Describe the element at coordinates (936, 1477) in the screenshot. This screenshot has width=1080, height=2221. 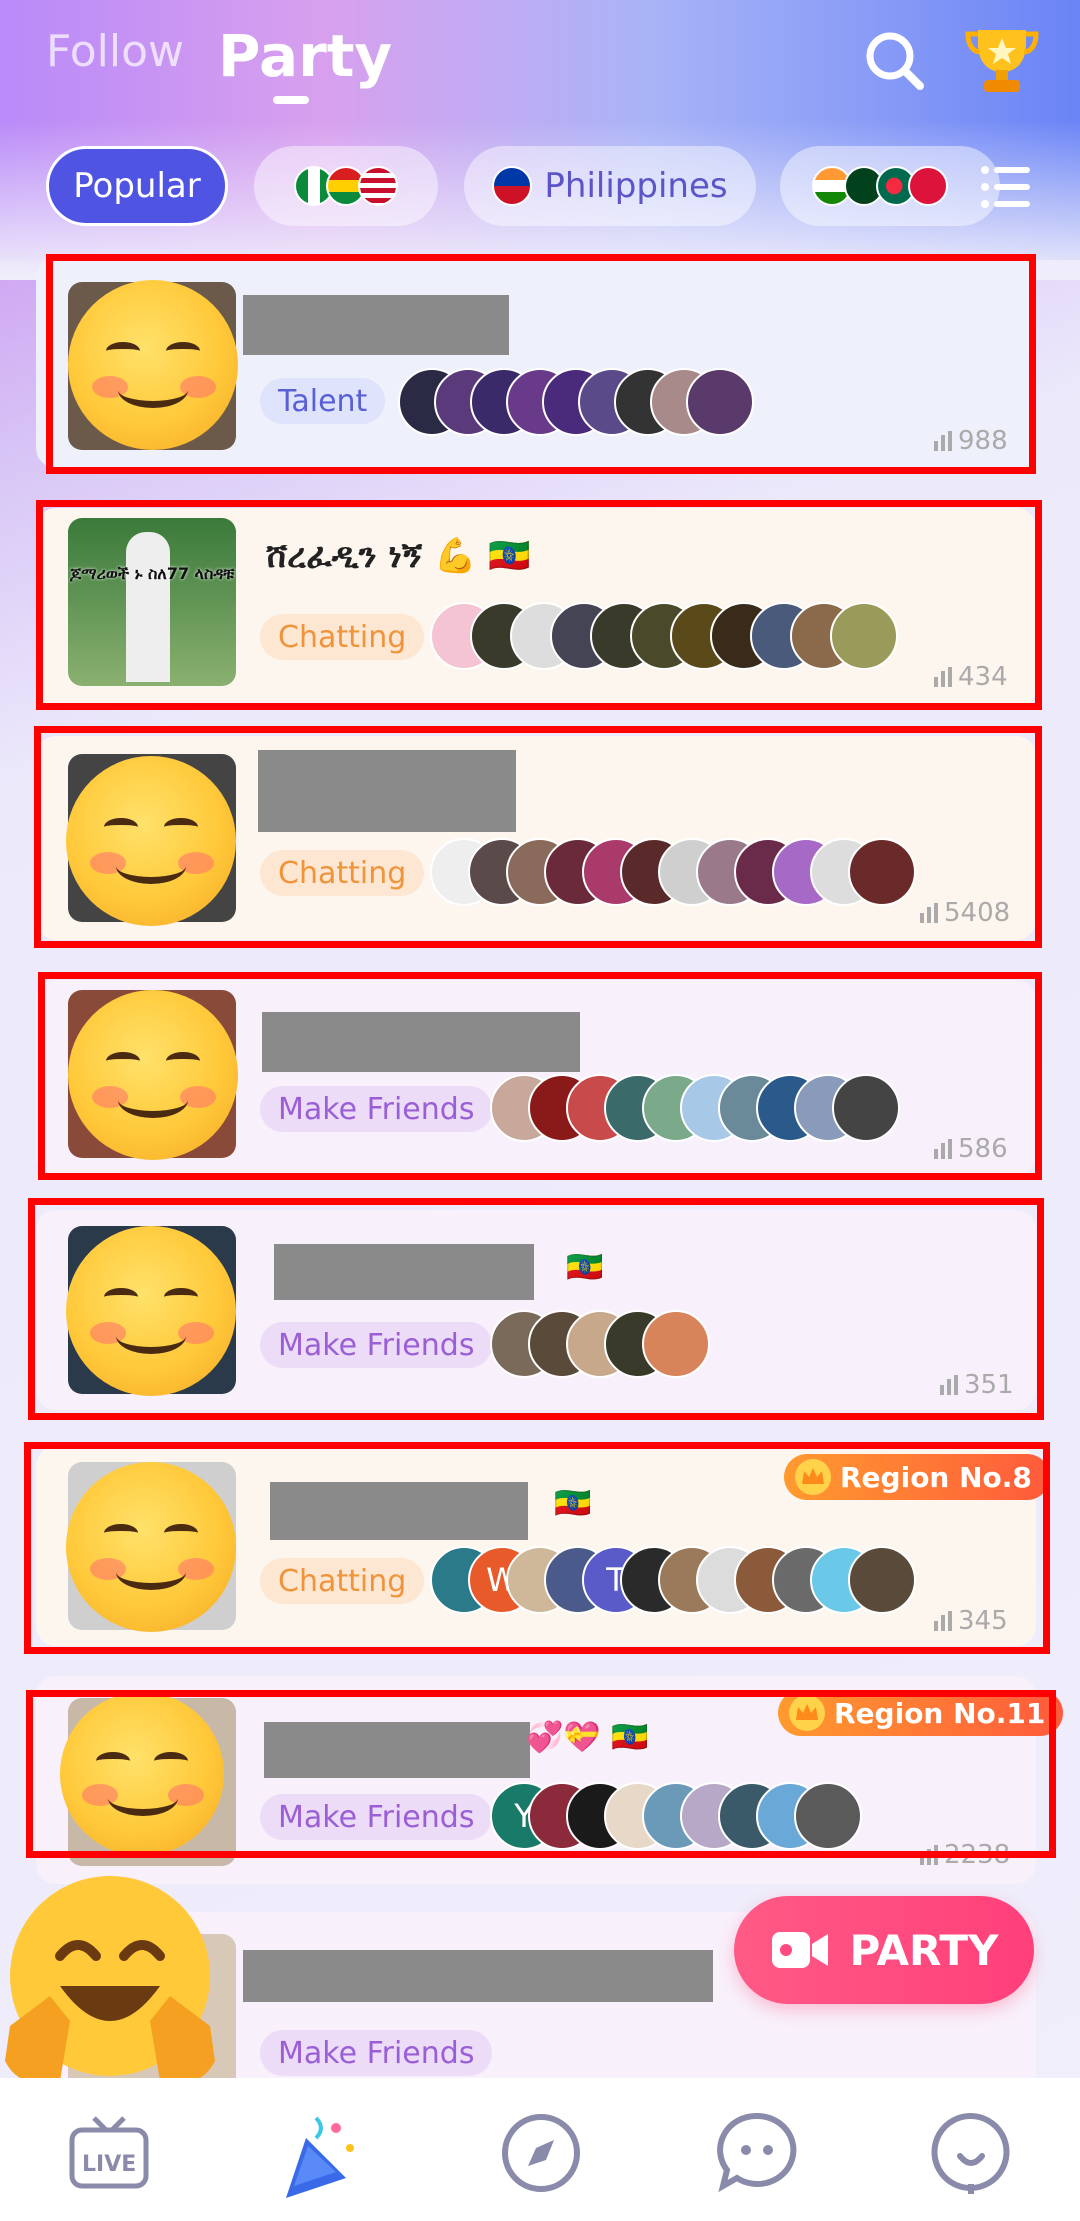
I see `region-rank-label: Region No.8` at that location.